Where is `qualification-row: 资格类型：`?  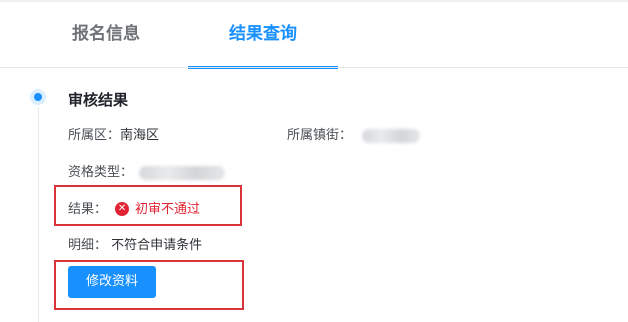
qualification-row: 资格类型： is located at coordinates (147, 170).